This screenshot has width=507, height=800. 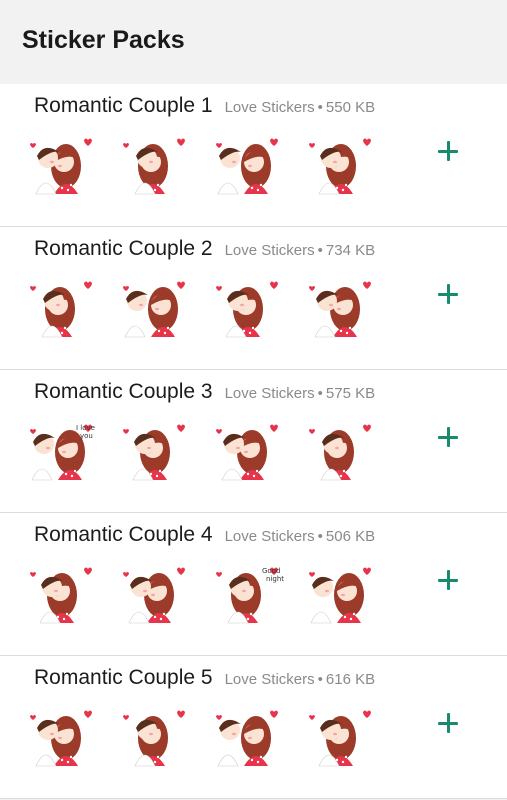 What do you see at coordinates (86, 436) in the screenshot?
I see `svg-text: you` at bounding box center [86, 436].